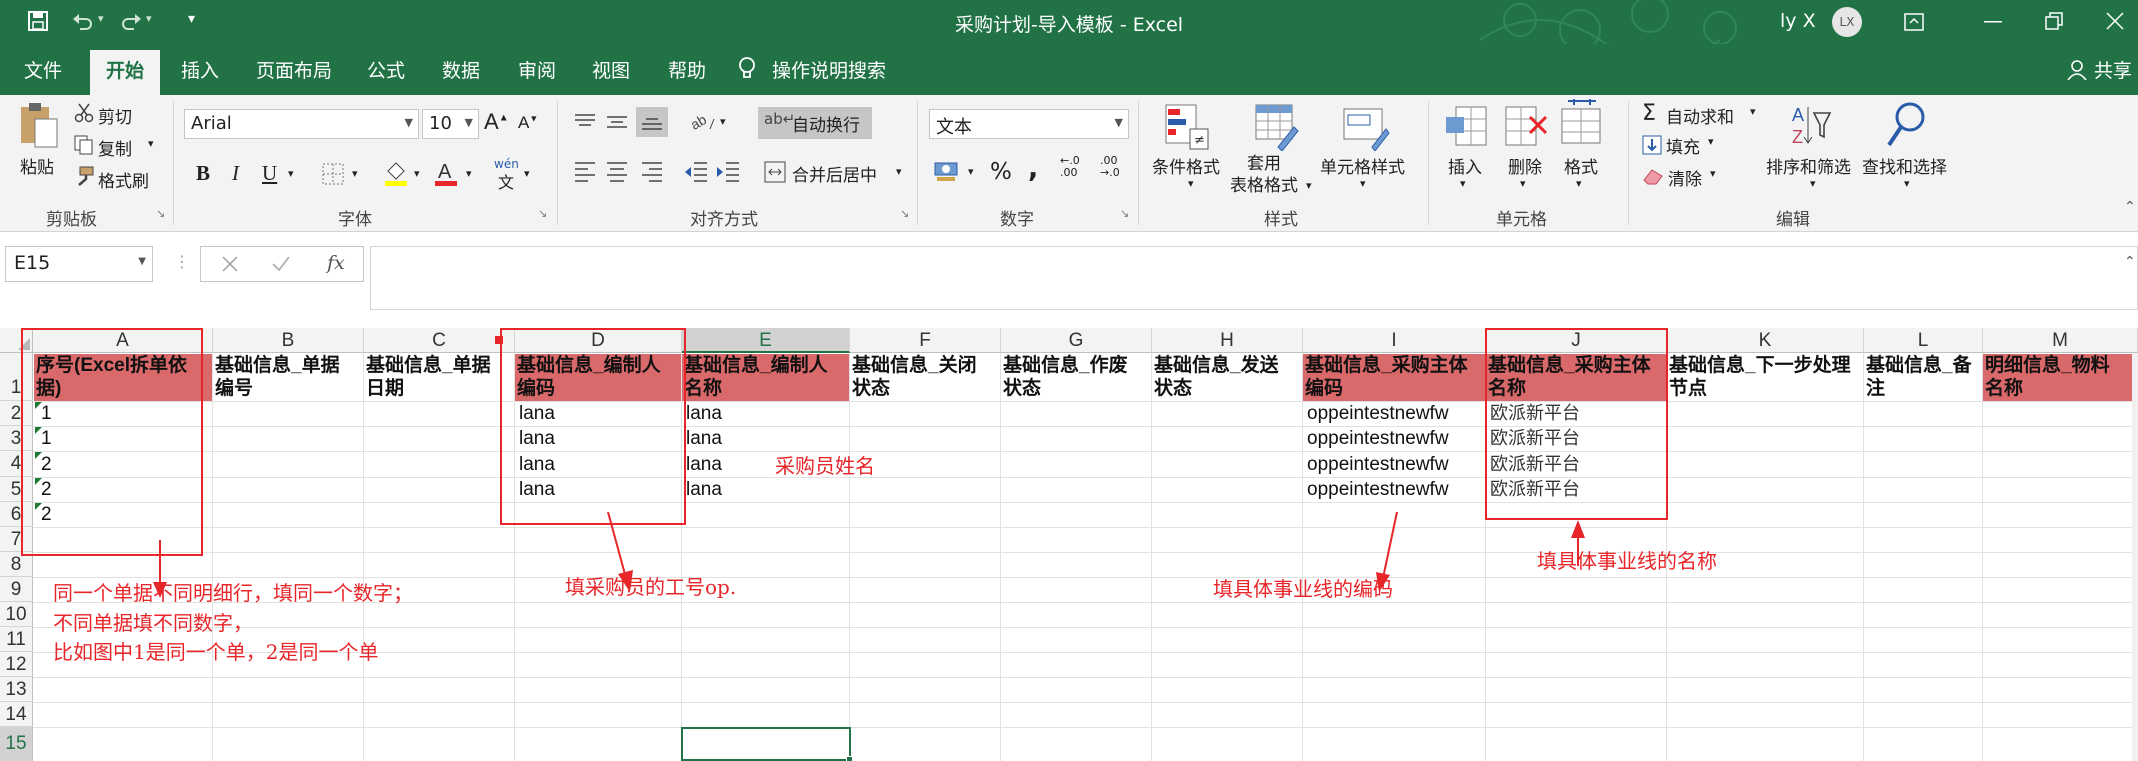  What do you see at coordinates (1376, 489) in the screenshot?
I see `cell-i5: oppeintestnewfw` at bounding box center [1376, 489].